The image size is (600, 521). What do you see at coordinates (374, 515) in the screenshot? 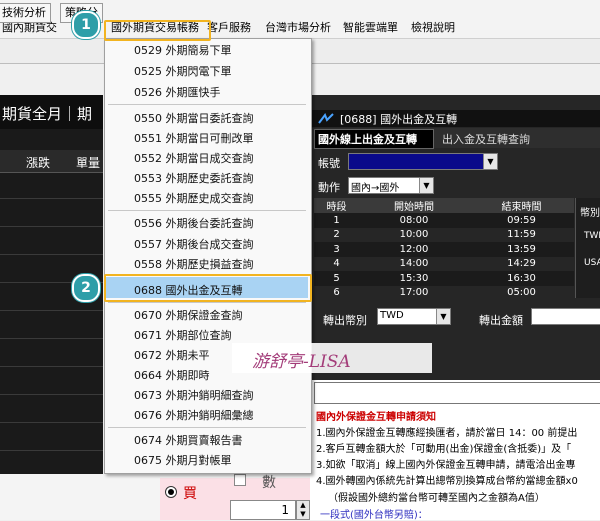
I see `notice-line: 一段式(國外台幣另賠)：` at bounding box center [374, 515].